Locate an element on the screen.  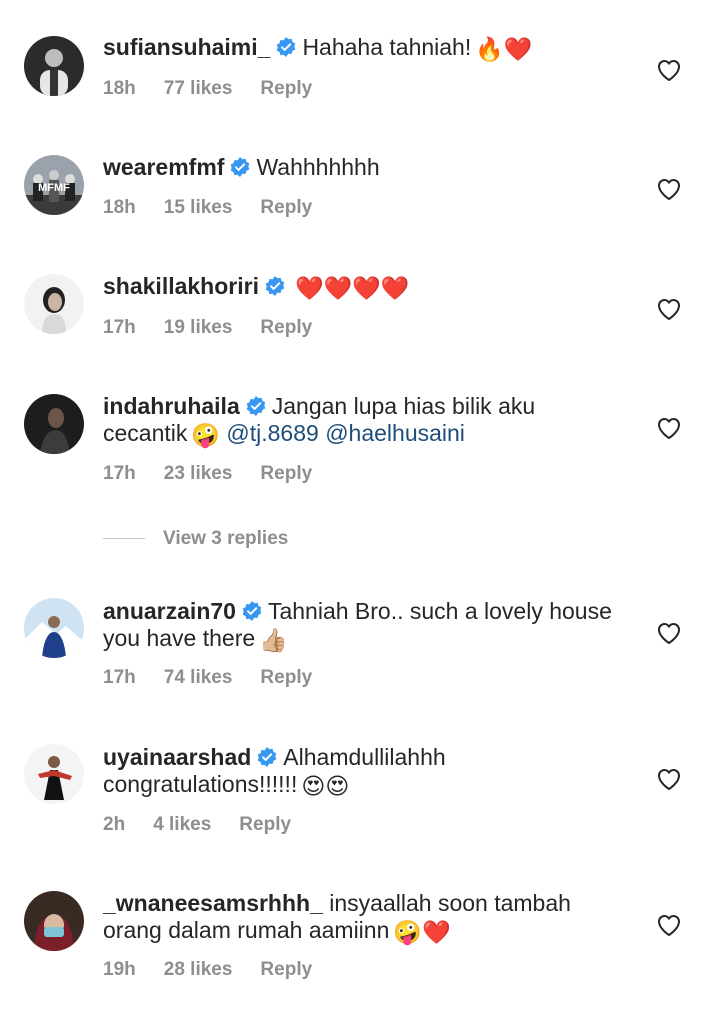
avatar-text: MFMF is located at coordinates (54, 188).